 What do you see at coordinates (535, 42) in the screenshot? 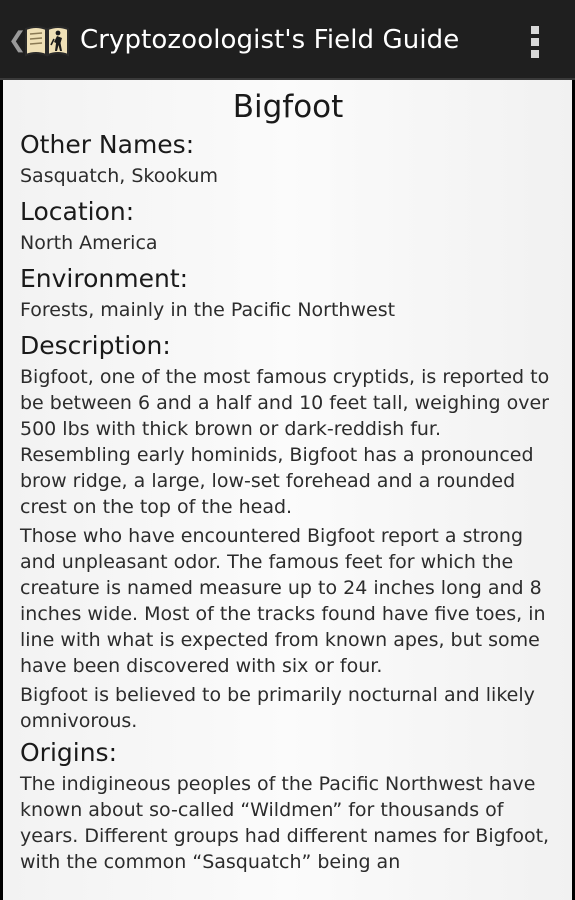
I see `overflow-menu-icon` at bounding box center [535, 42].